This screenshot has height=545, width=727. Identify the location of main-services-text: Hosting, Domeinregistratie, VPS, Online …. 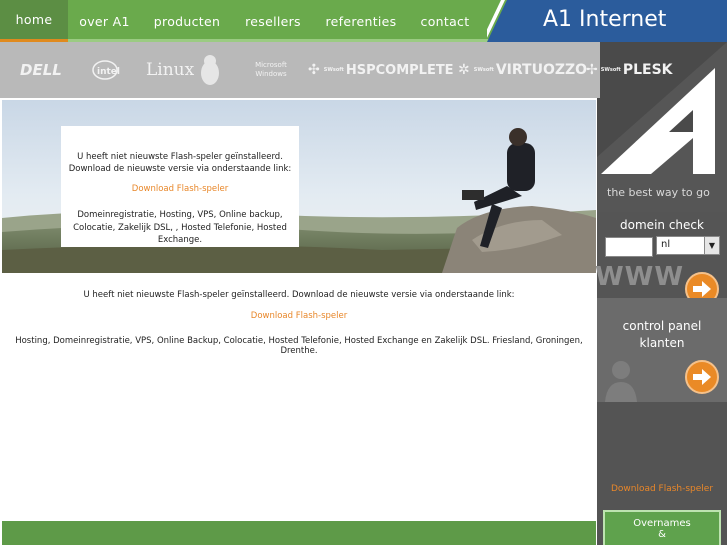
(299, 346).